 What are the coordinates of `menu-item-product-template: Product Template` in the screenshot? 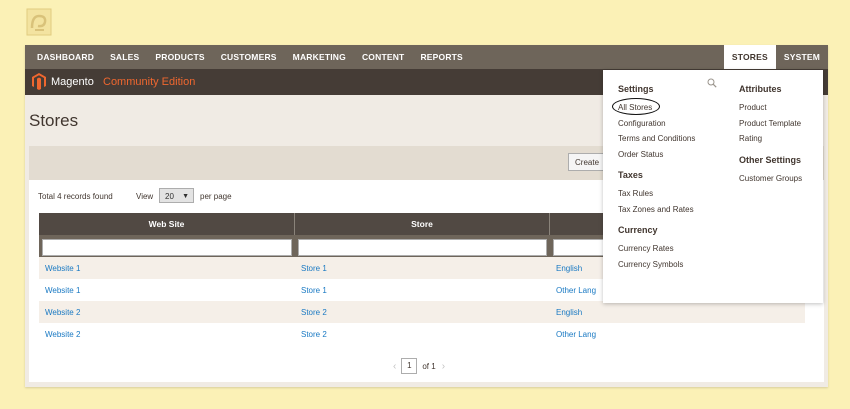 It's located at (770, 124).